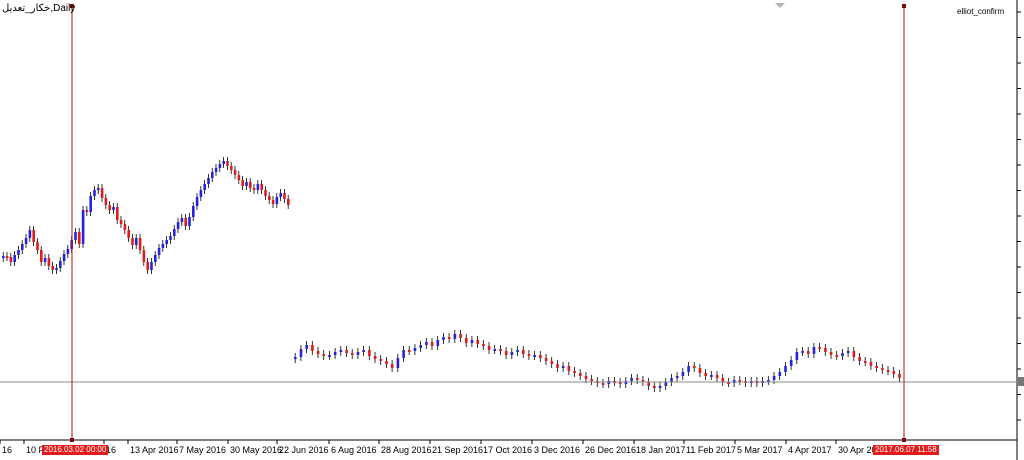 The width and height of the screenshot is (1024, 460). Describe the element at coordinates (72, 440) in the screenshot. I see `marker-handle-left-bottom` at that location.